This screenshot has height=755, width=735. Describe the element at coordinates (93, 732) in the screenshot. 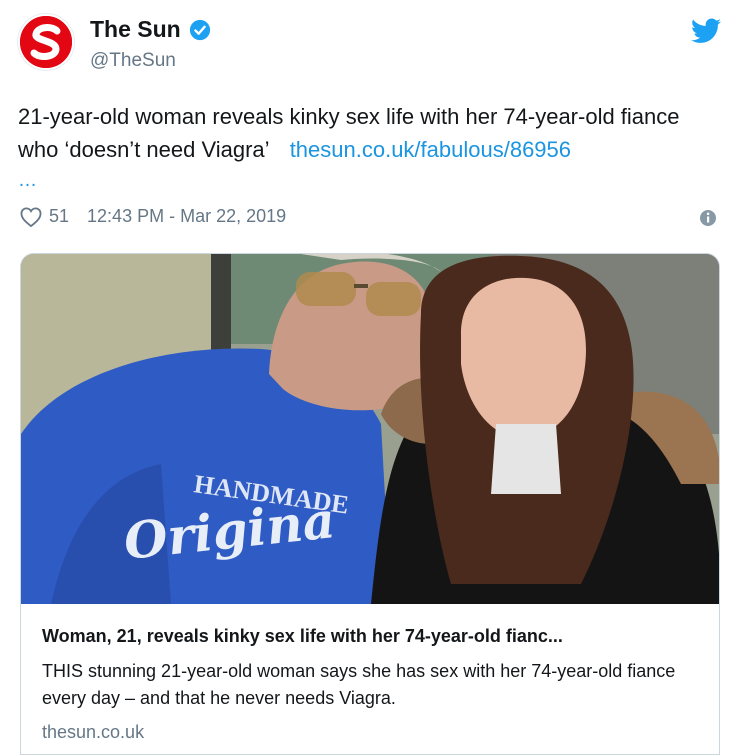

I see `card-domain: thesun.co.uk` at that location.